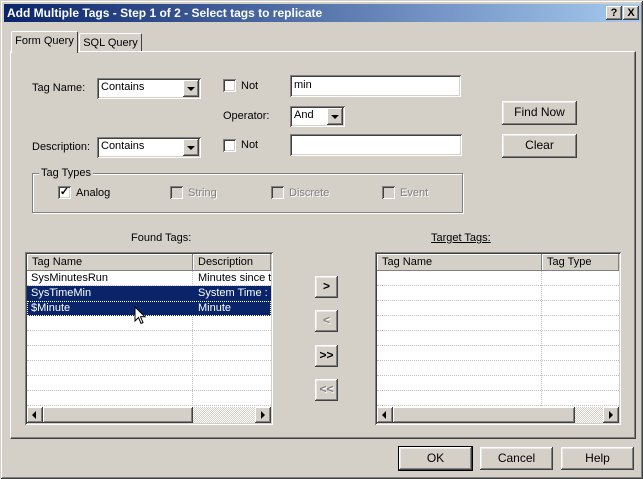 This screenshot has height=479, width=643. What do you see at coordinates (149, 293) in the screenshot?
I see `found-tags-row: SysTimeMin System Time : Min` at bounding box center [149, 293].